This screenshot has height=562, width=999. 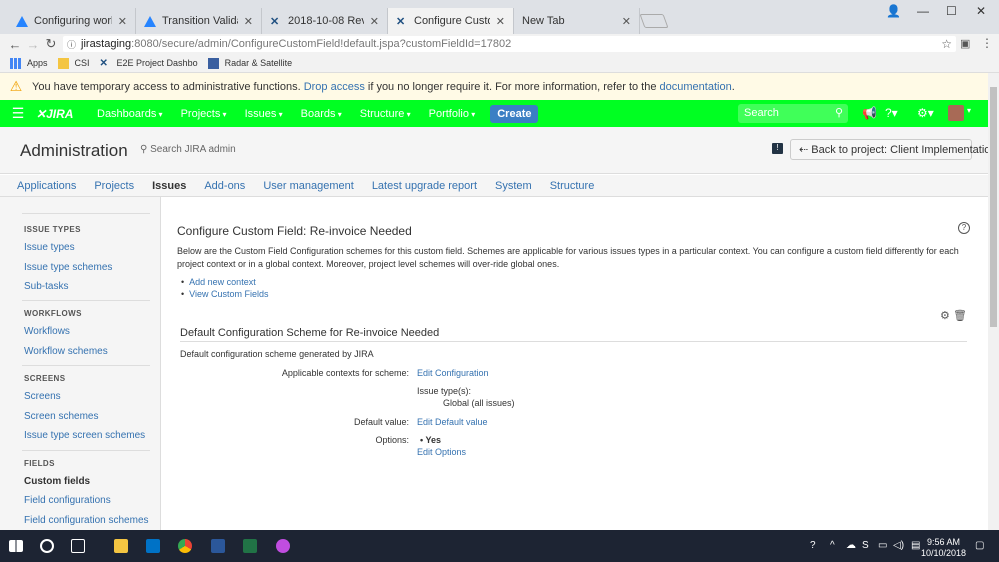 I want to click on admin-search-input: ⚲ Search JIRA admin, so click(x=188, y=149).